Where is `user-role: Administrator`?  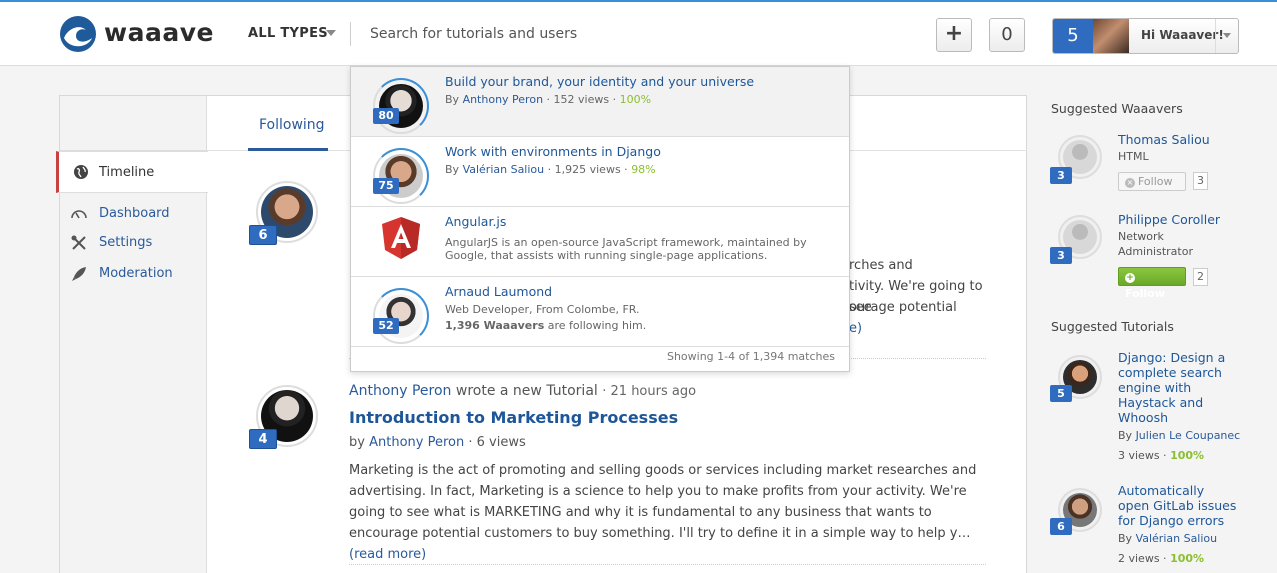
user-role: Administrator is located at coordinates (1155, 251).